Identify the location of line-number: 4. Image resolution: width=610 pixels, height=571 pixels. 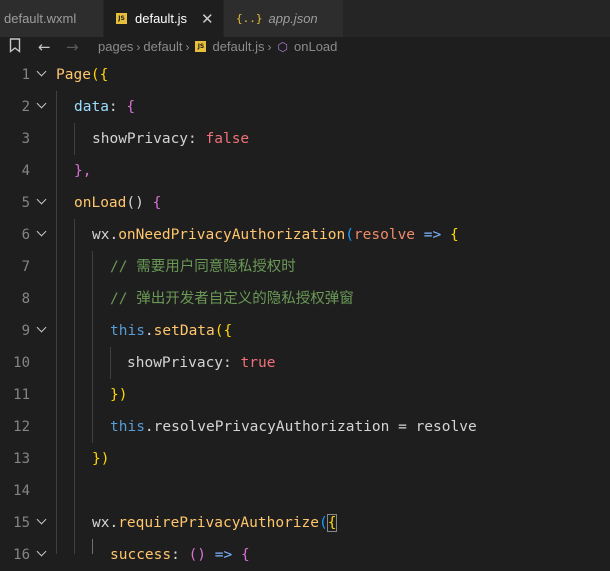
(25, 171).